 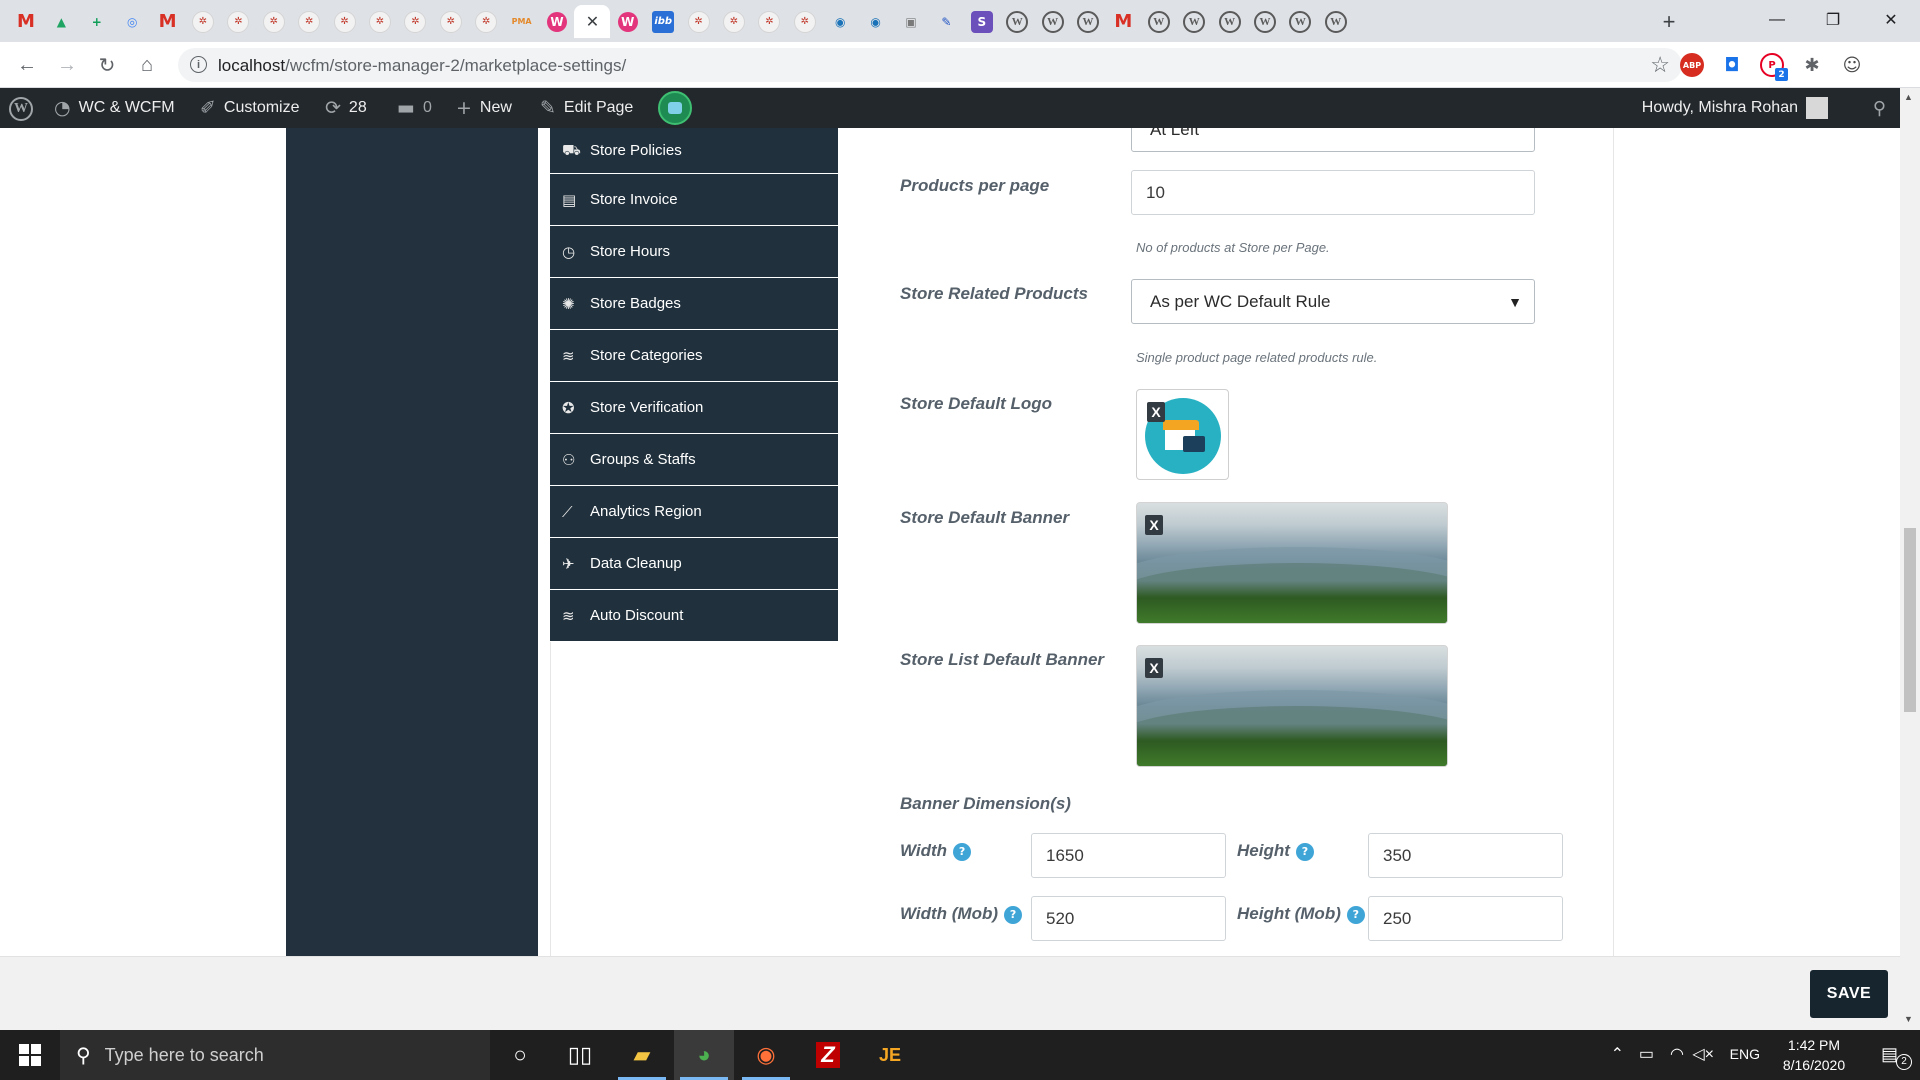 What do you see at coordinates (21, 109) in the screenshot?
I see `wordpress-logo-icon: W` at bounding box center [21, 109].